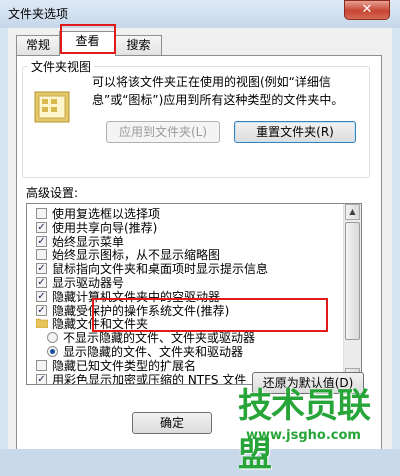  I want to click on scroll-thumb, so click(352, 281).